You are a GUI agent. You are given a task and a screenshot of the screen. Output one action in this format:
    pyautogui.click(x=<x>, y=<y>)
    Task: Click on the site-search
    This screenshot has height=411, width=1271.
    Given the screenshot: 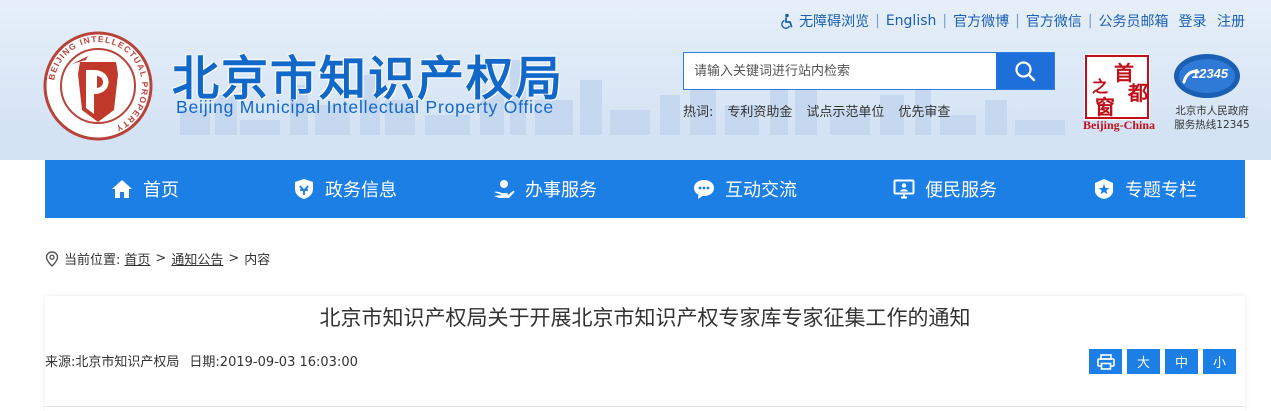 What is the action you would take?
    pyautogui.click(x=869, y=71)
    